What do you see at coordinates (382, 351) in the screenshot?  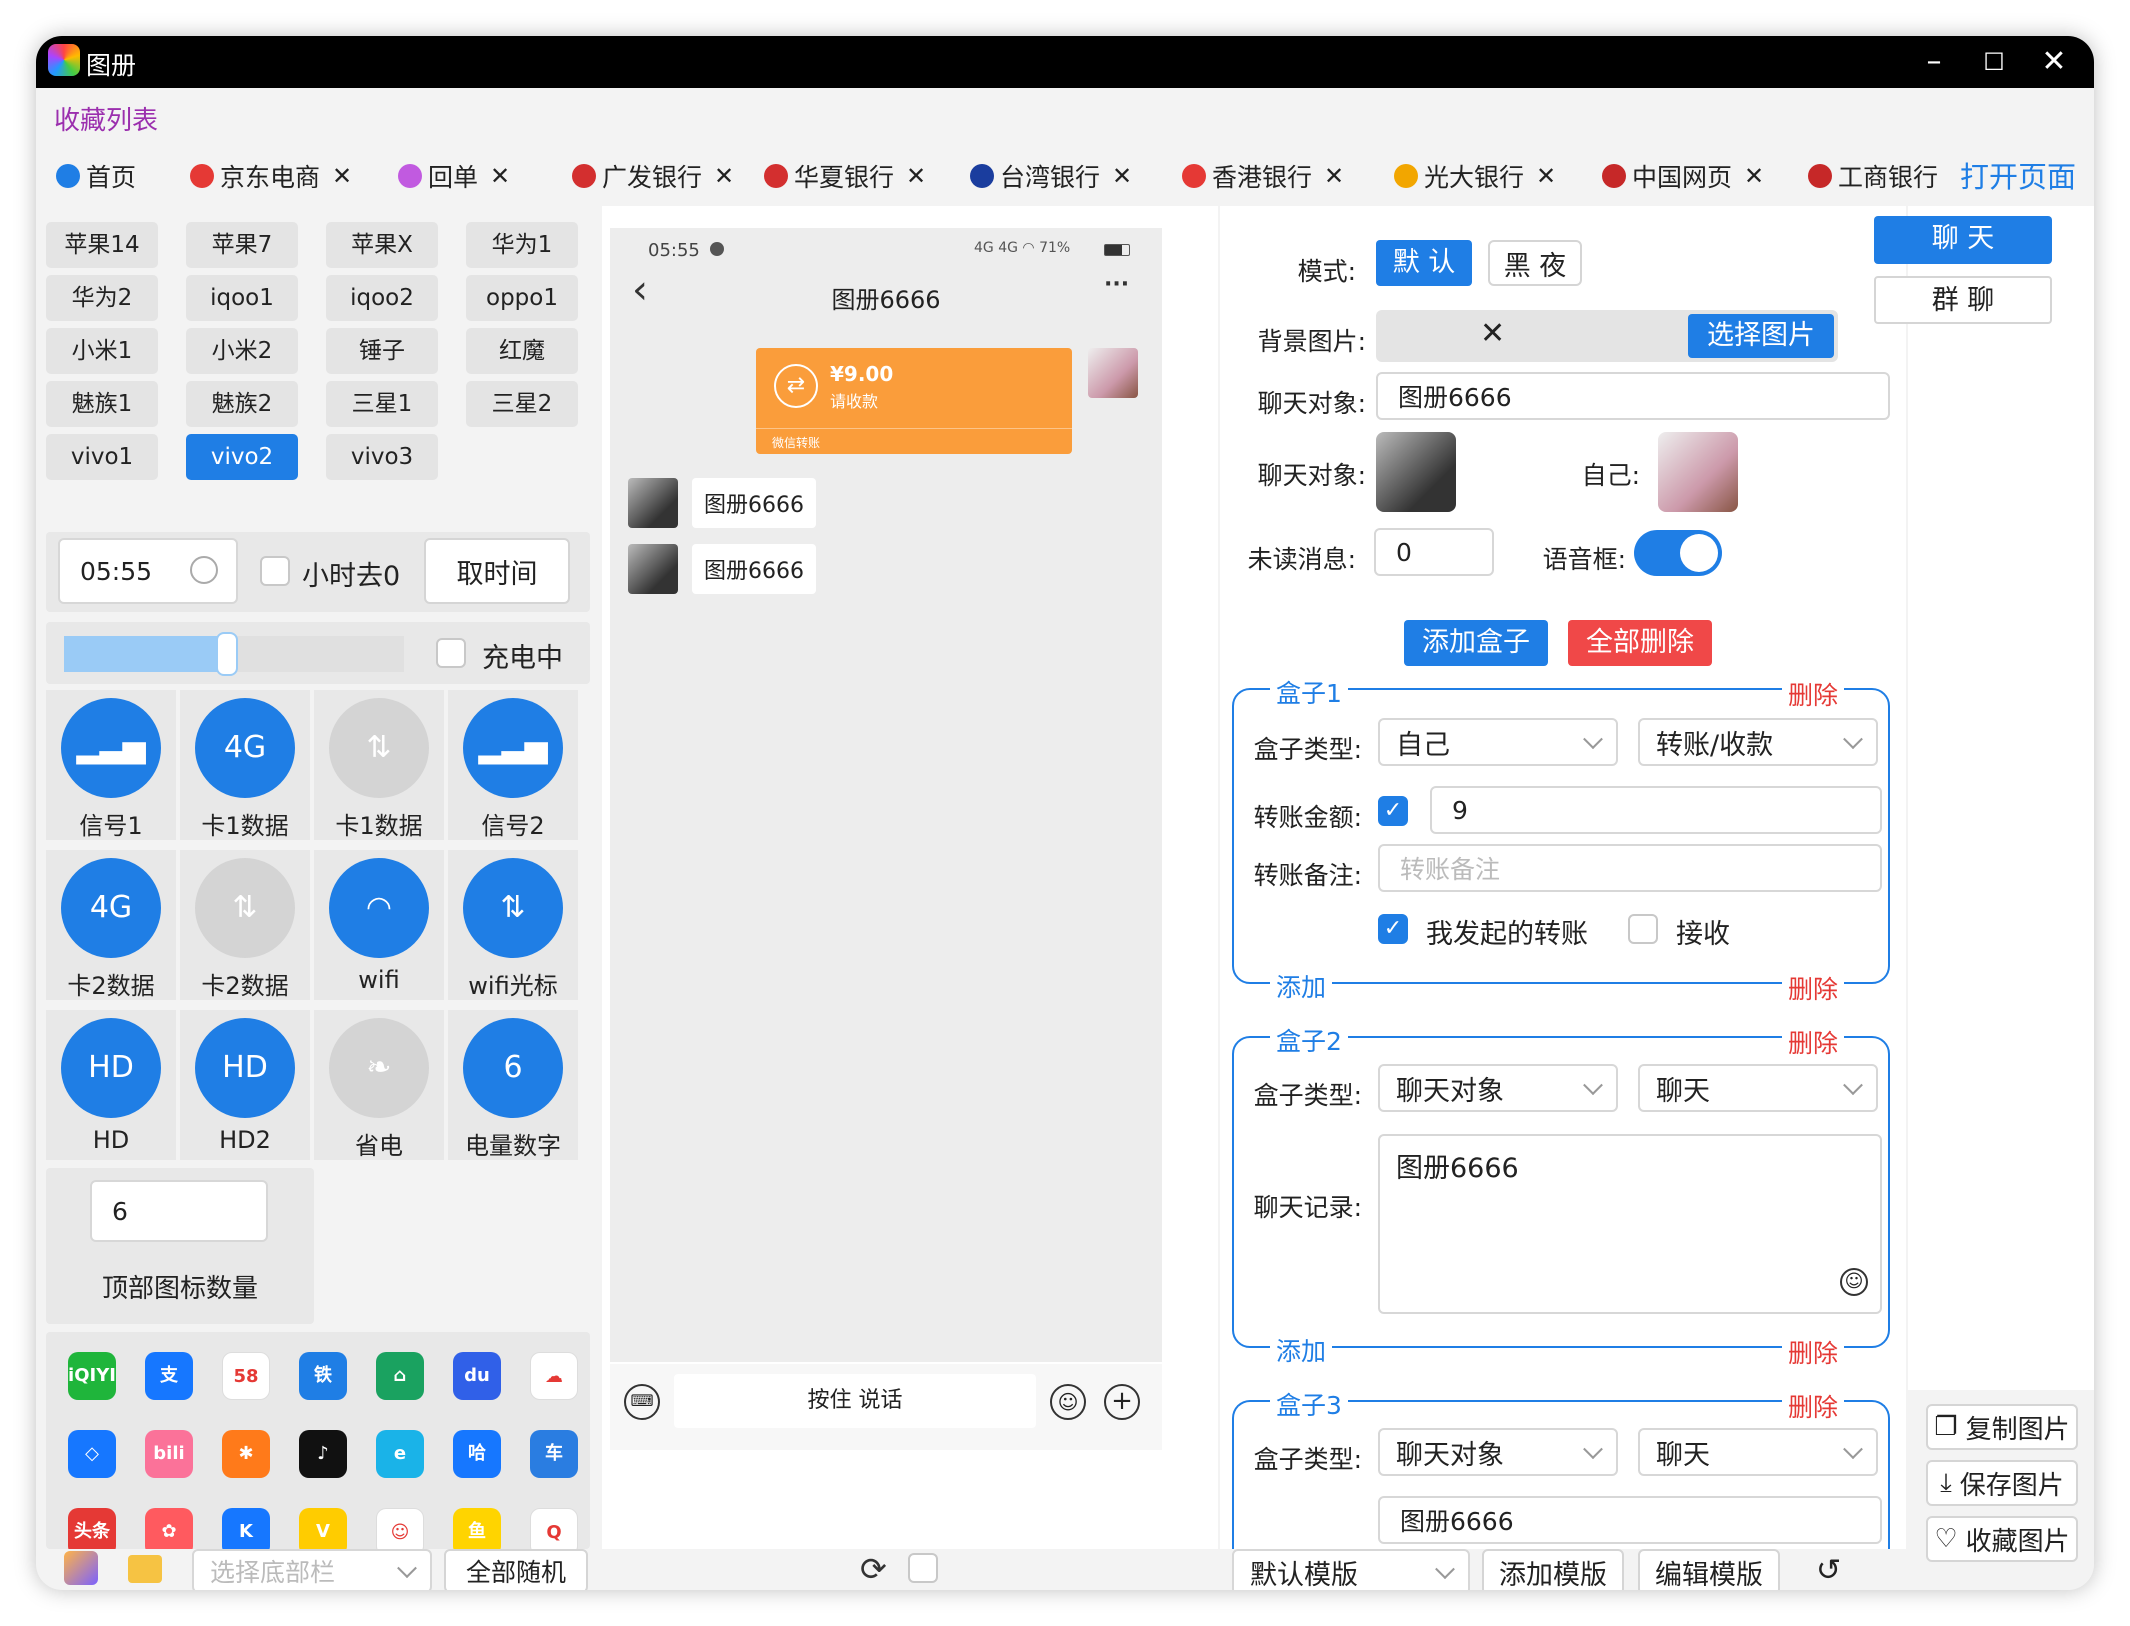 I see `device-锤子: 锤子` at bounding box center [382, 351].